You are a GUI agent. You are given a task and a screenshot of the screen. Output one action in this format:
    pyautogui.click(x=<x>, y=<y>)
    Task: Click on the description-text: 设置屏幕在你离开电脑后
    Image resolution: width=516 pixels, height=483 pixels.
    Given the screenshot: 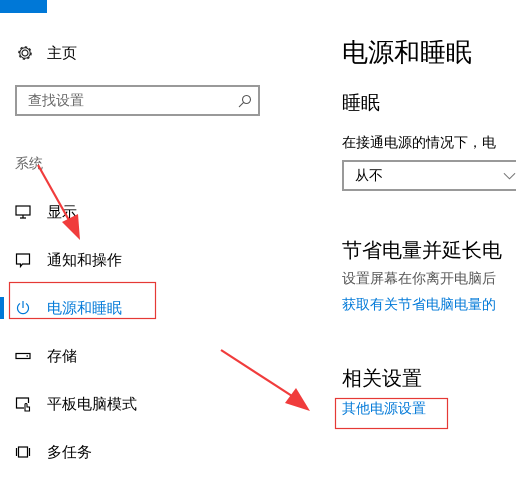 What is the action you would take?
    pyautogui.click(x=419, y=279)
    